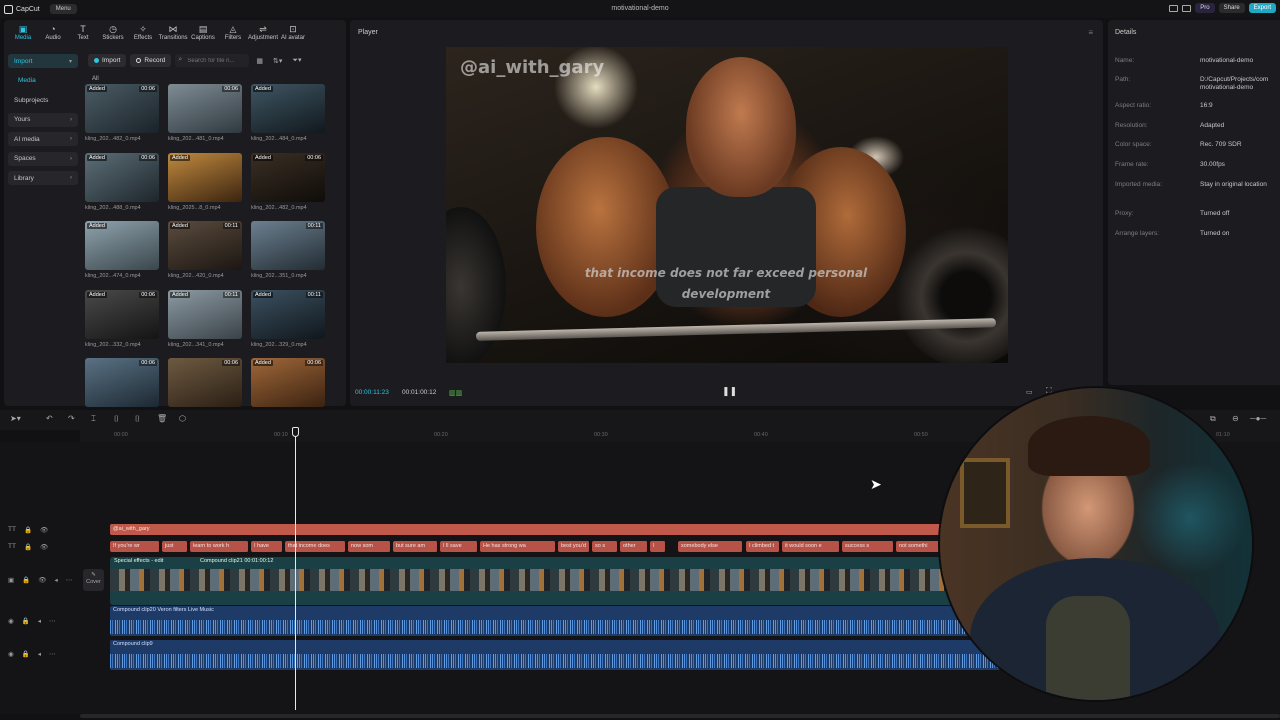 The height and width of the screenshot is (720, 1280). What do you see at coordinates (1213, 419) in the screenshot?
I see `snap-icon: ⧉` at bounding box center [1213, 419].